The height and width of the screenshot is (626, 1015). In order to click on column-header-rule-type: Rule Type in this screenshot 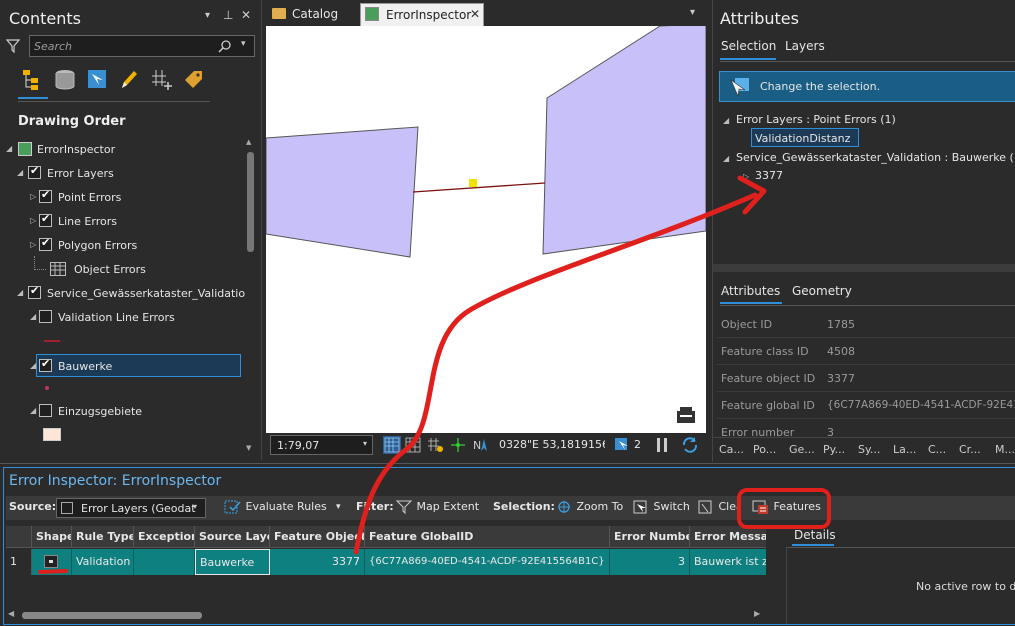, I will do `click(103, 537)`.